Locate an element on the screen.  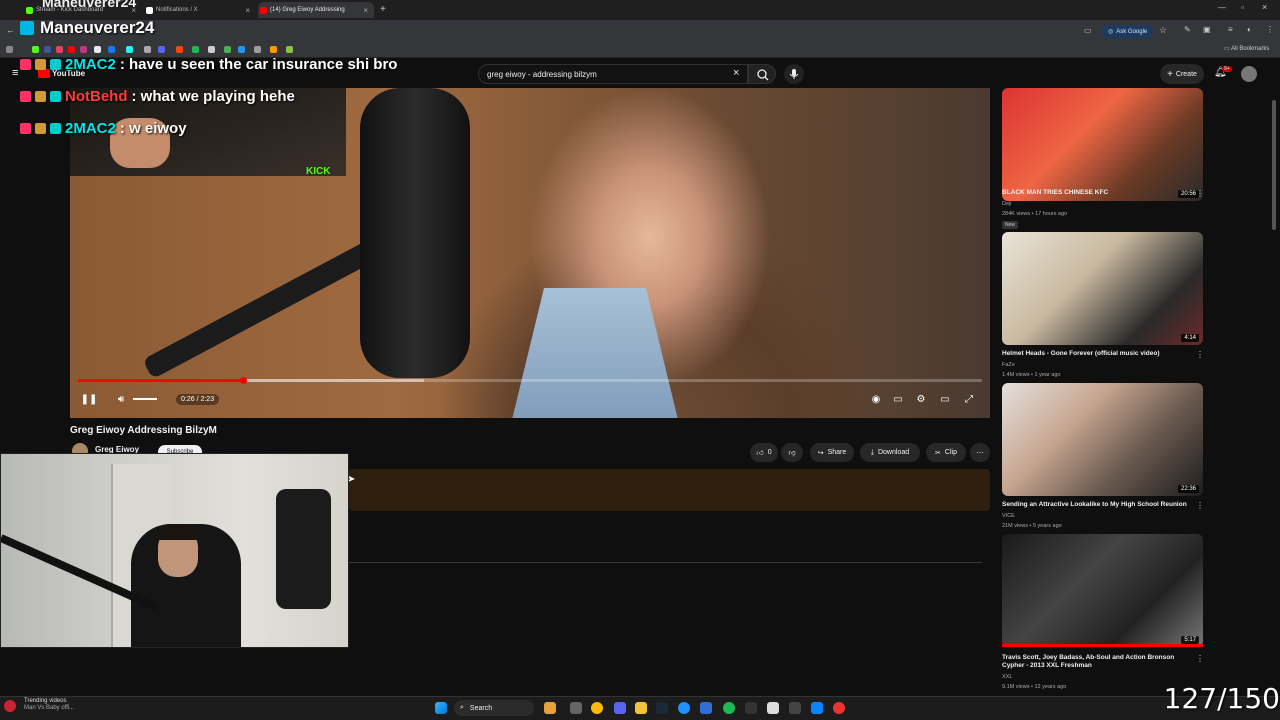
bookmark-star-icon: ☆ is located at coordinates (1163, 30).